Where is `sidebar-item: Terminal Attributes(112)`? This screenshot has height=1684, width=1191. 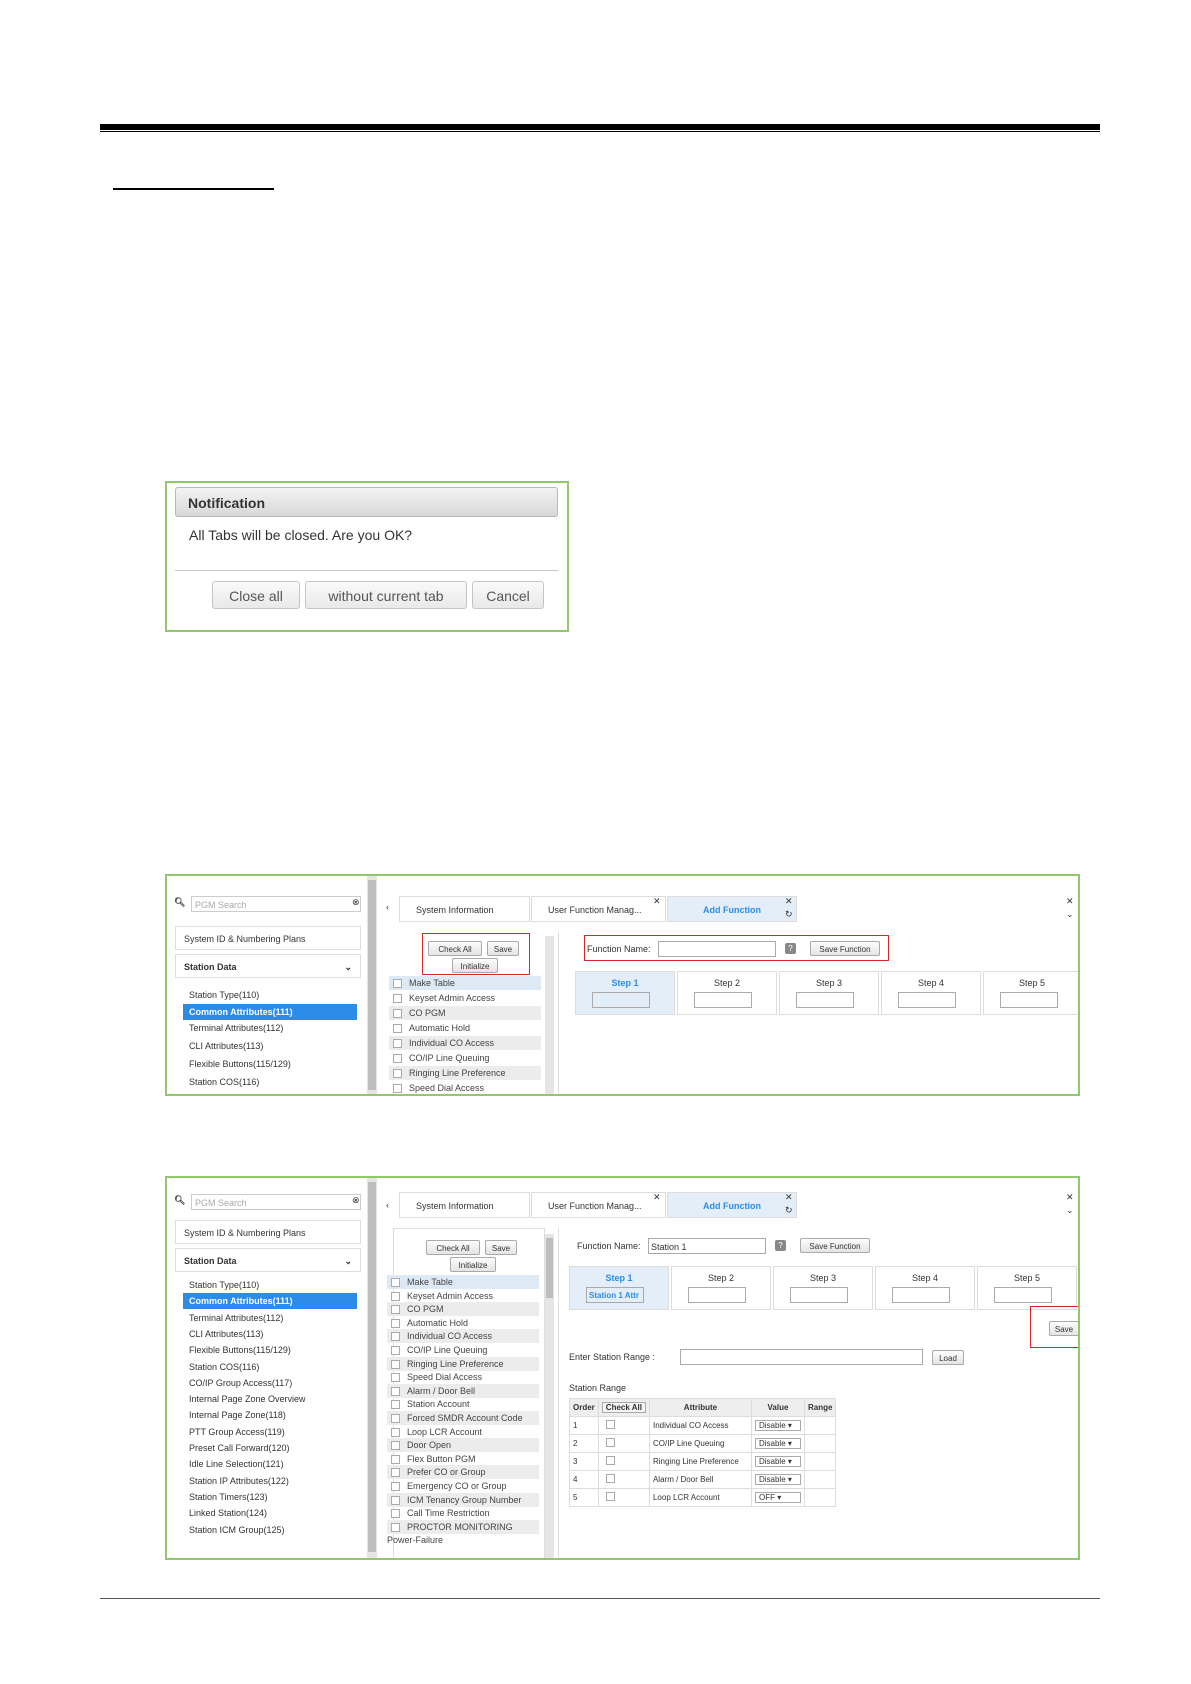 sidebar-item: Terminal Attributes(112) is located at coordinates (236, 1318).